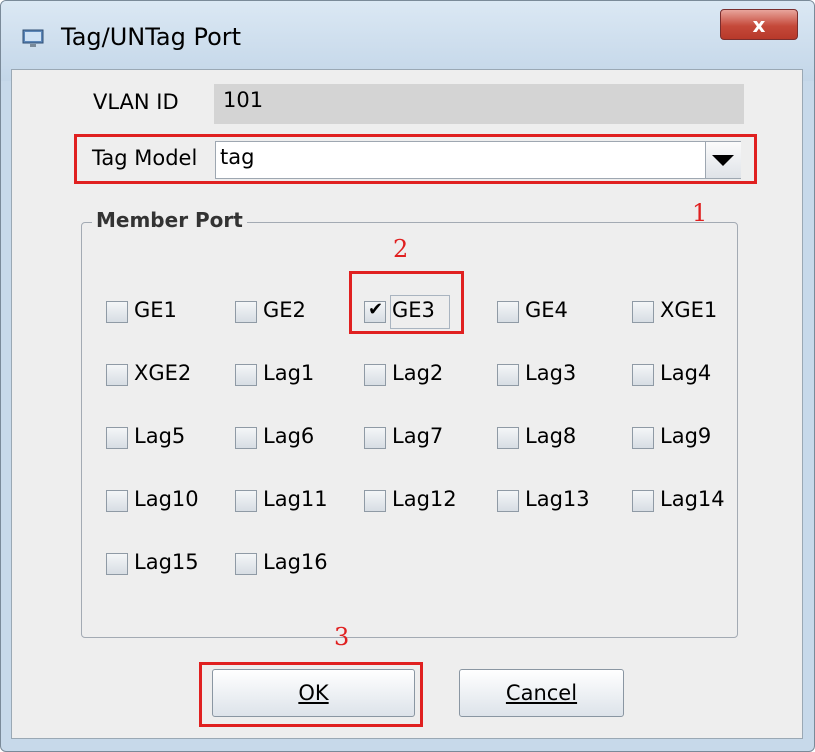 Image resolution: width=815 pixels, height=752 pixels. Describe the element at coordinates (342, 637) in the screenshot. I see `annotation-label-3: 3` at that location.